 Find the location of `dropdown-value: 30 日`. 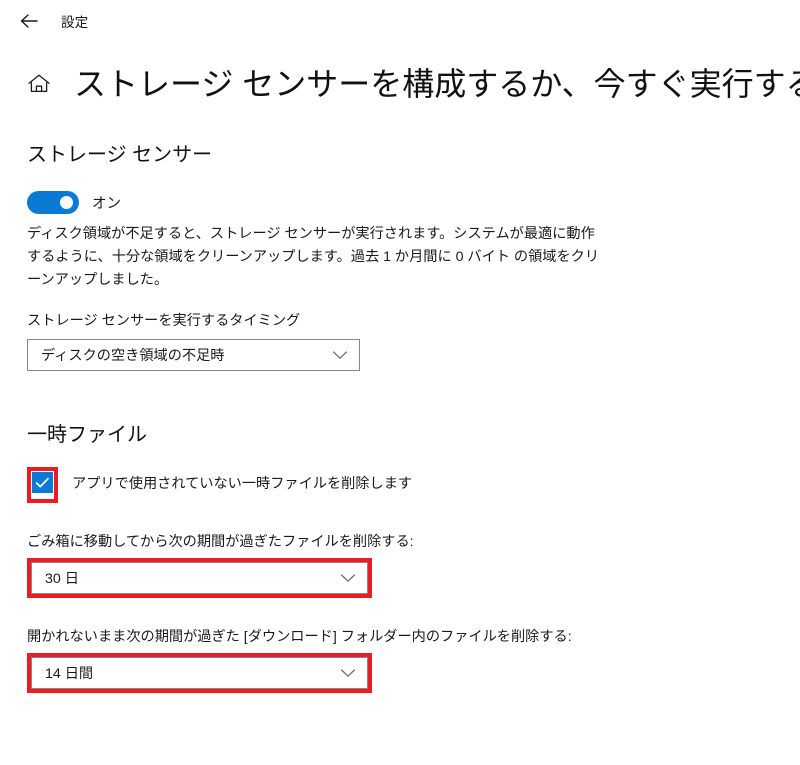

dropdown-value: 30 日 is located at coordinates (62, 579).